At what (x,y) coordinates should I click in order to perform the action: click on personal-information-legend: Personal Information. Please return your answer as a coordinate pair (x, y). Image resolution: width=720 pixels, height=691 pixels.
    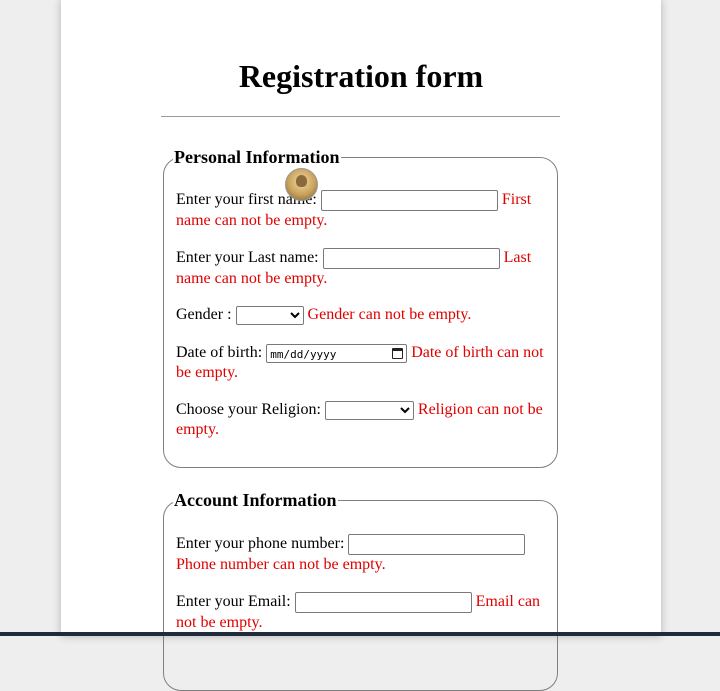
    Looking at the image, I should click on (257, 157).